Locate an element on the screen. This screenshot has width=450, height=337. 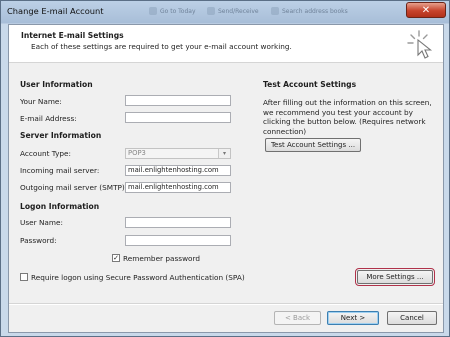
server-information-heading: Server Information is located at coordinates (61, 135).